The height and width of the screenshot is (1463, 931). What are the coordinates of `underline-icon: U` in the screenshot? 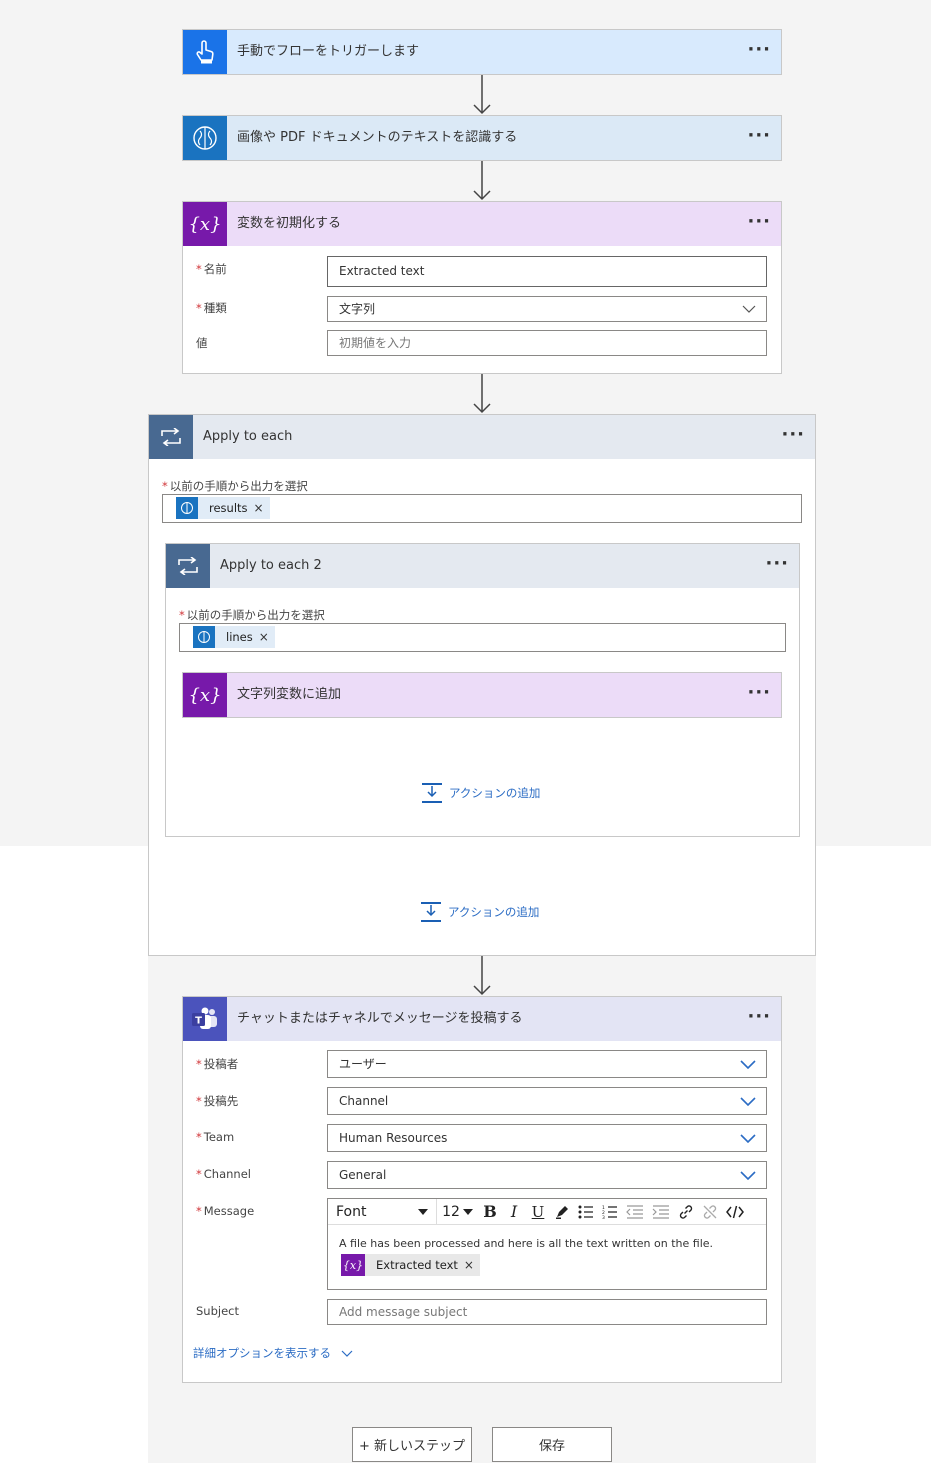 It's located at (538, 1212).